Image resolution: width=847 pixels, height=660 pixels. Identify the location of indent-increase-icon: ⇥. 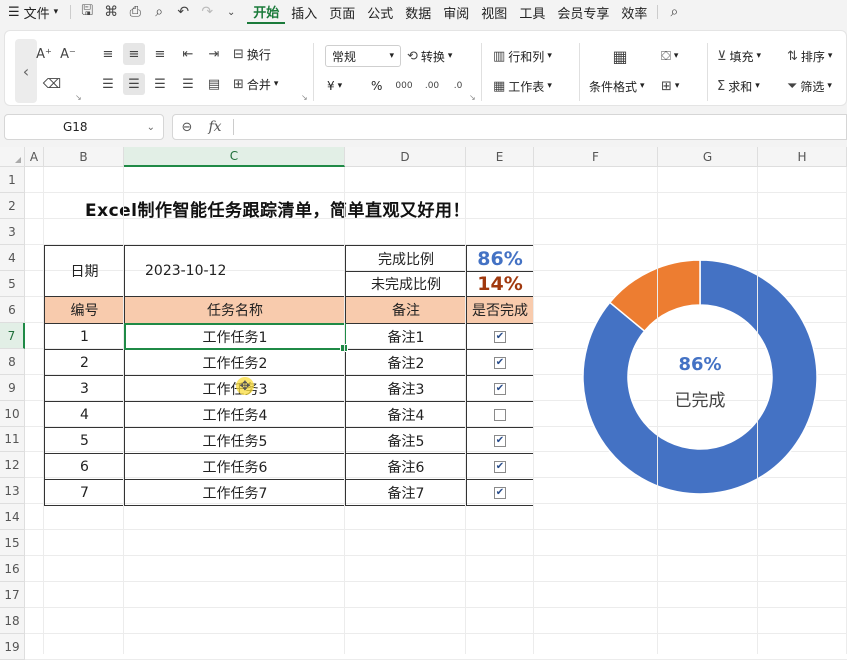
(214, 54).